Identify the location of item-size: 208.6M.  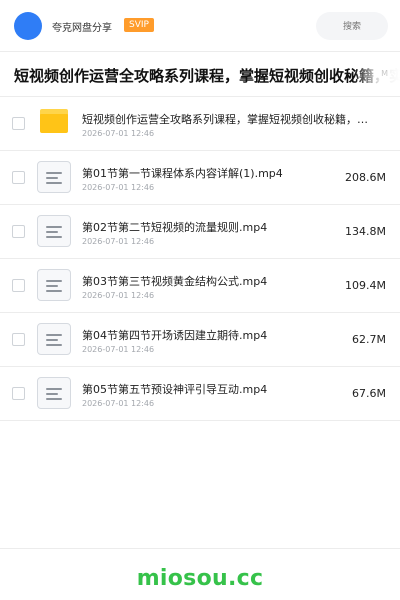
(365, 177).